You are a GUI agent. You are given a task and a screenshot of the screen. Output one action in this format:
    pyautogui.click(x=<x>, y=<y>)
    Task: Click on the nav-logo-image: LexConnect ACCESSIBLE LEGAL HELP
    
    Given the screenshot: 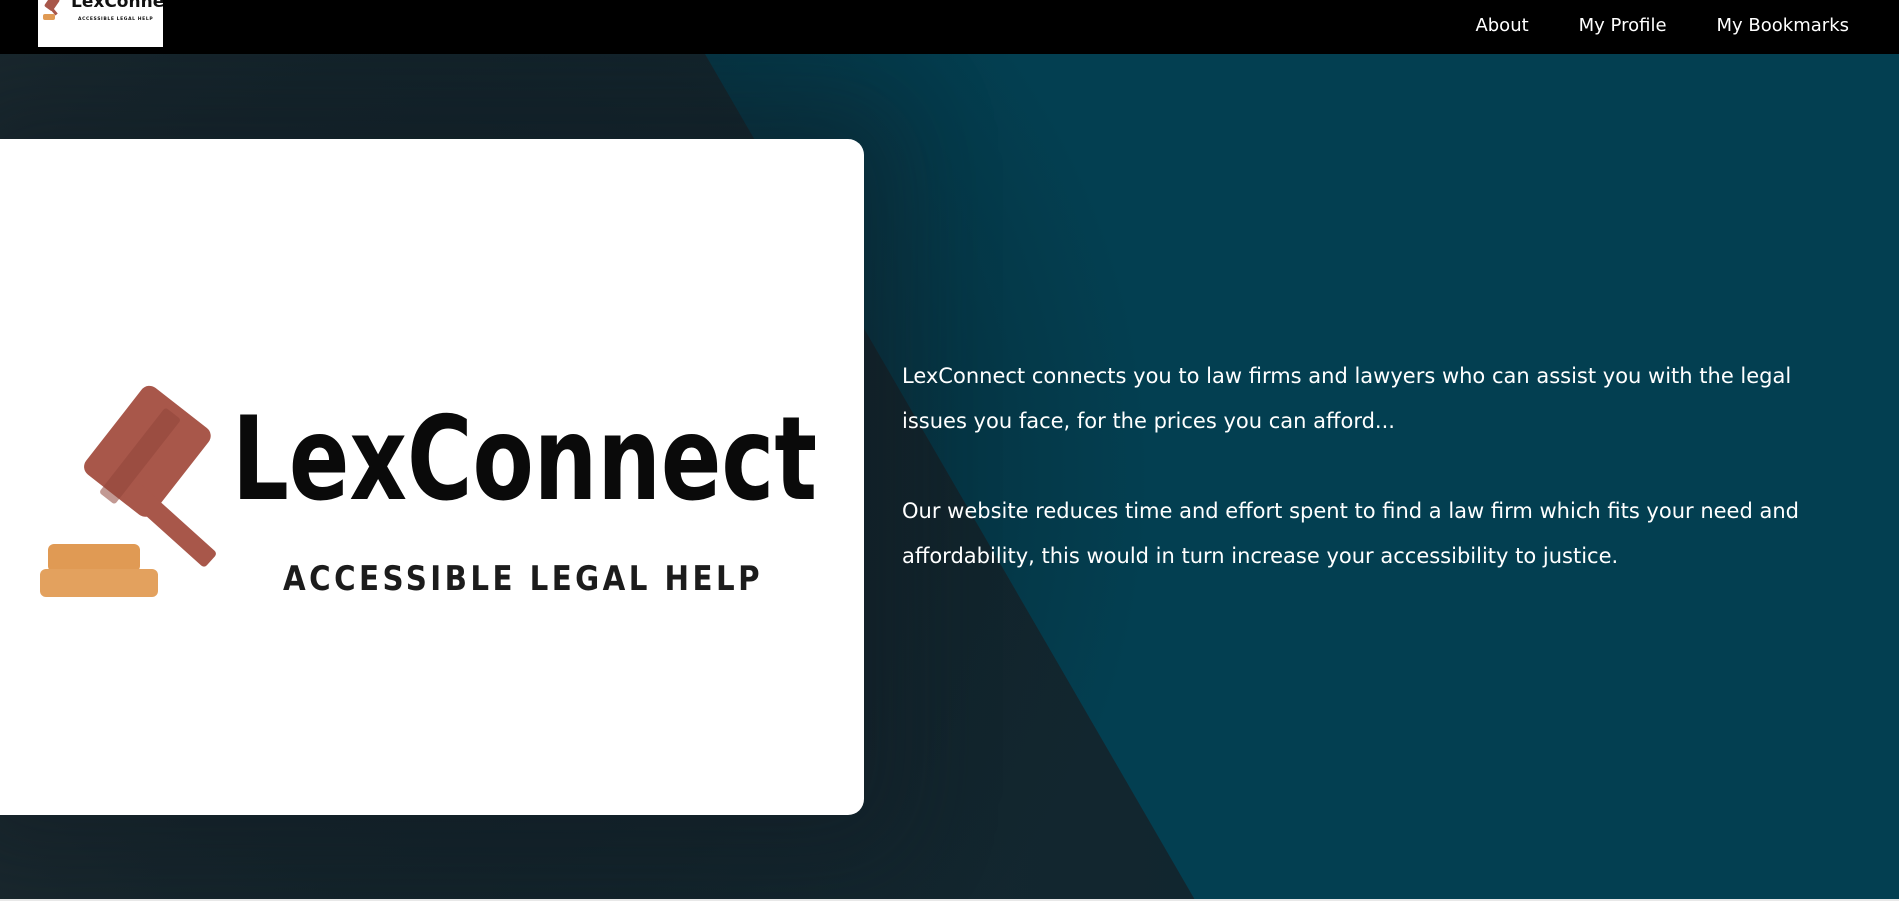 What is the action you would take?
    pyautogui.click(x=103, y=11)
    